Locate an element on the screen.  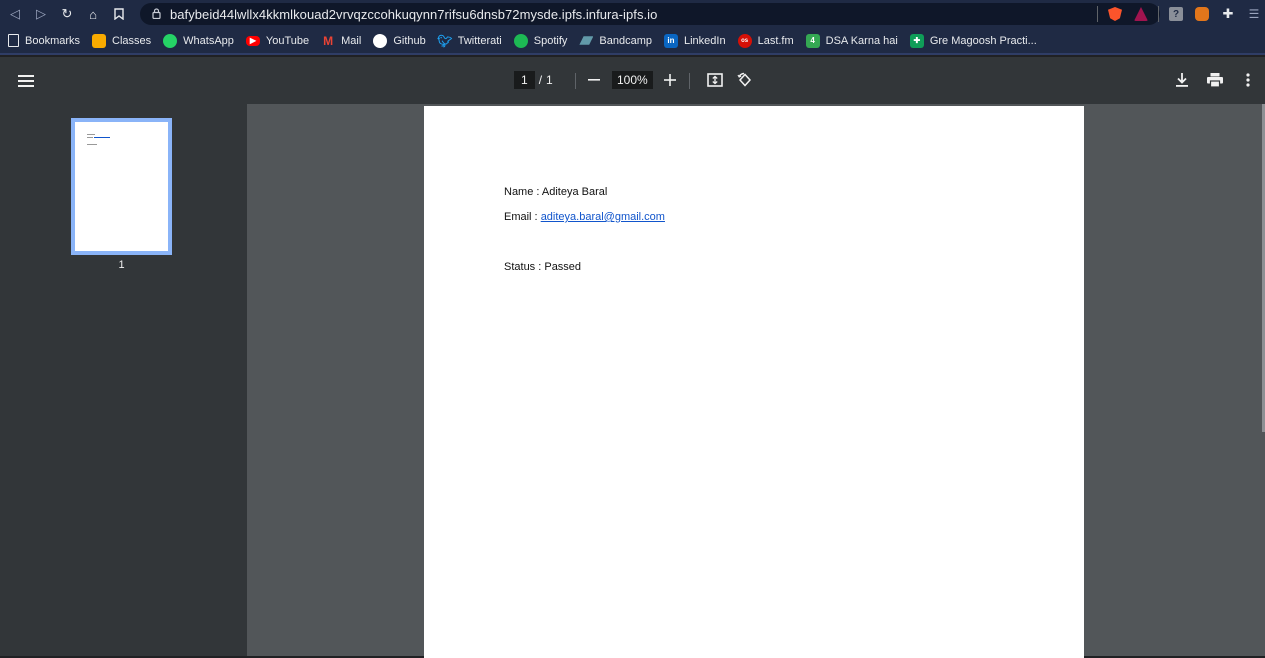
metamask-icon is located at coordinates (1202, 14).